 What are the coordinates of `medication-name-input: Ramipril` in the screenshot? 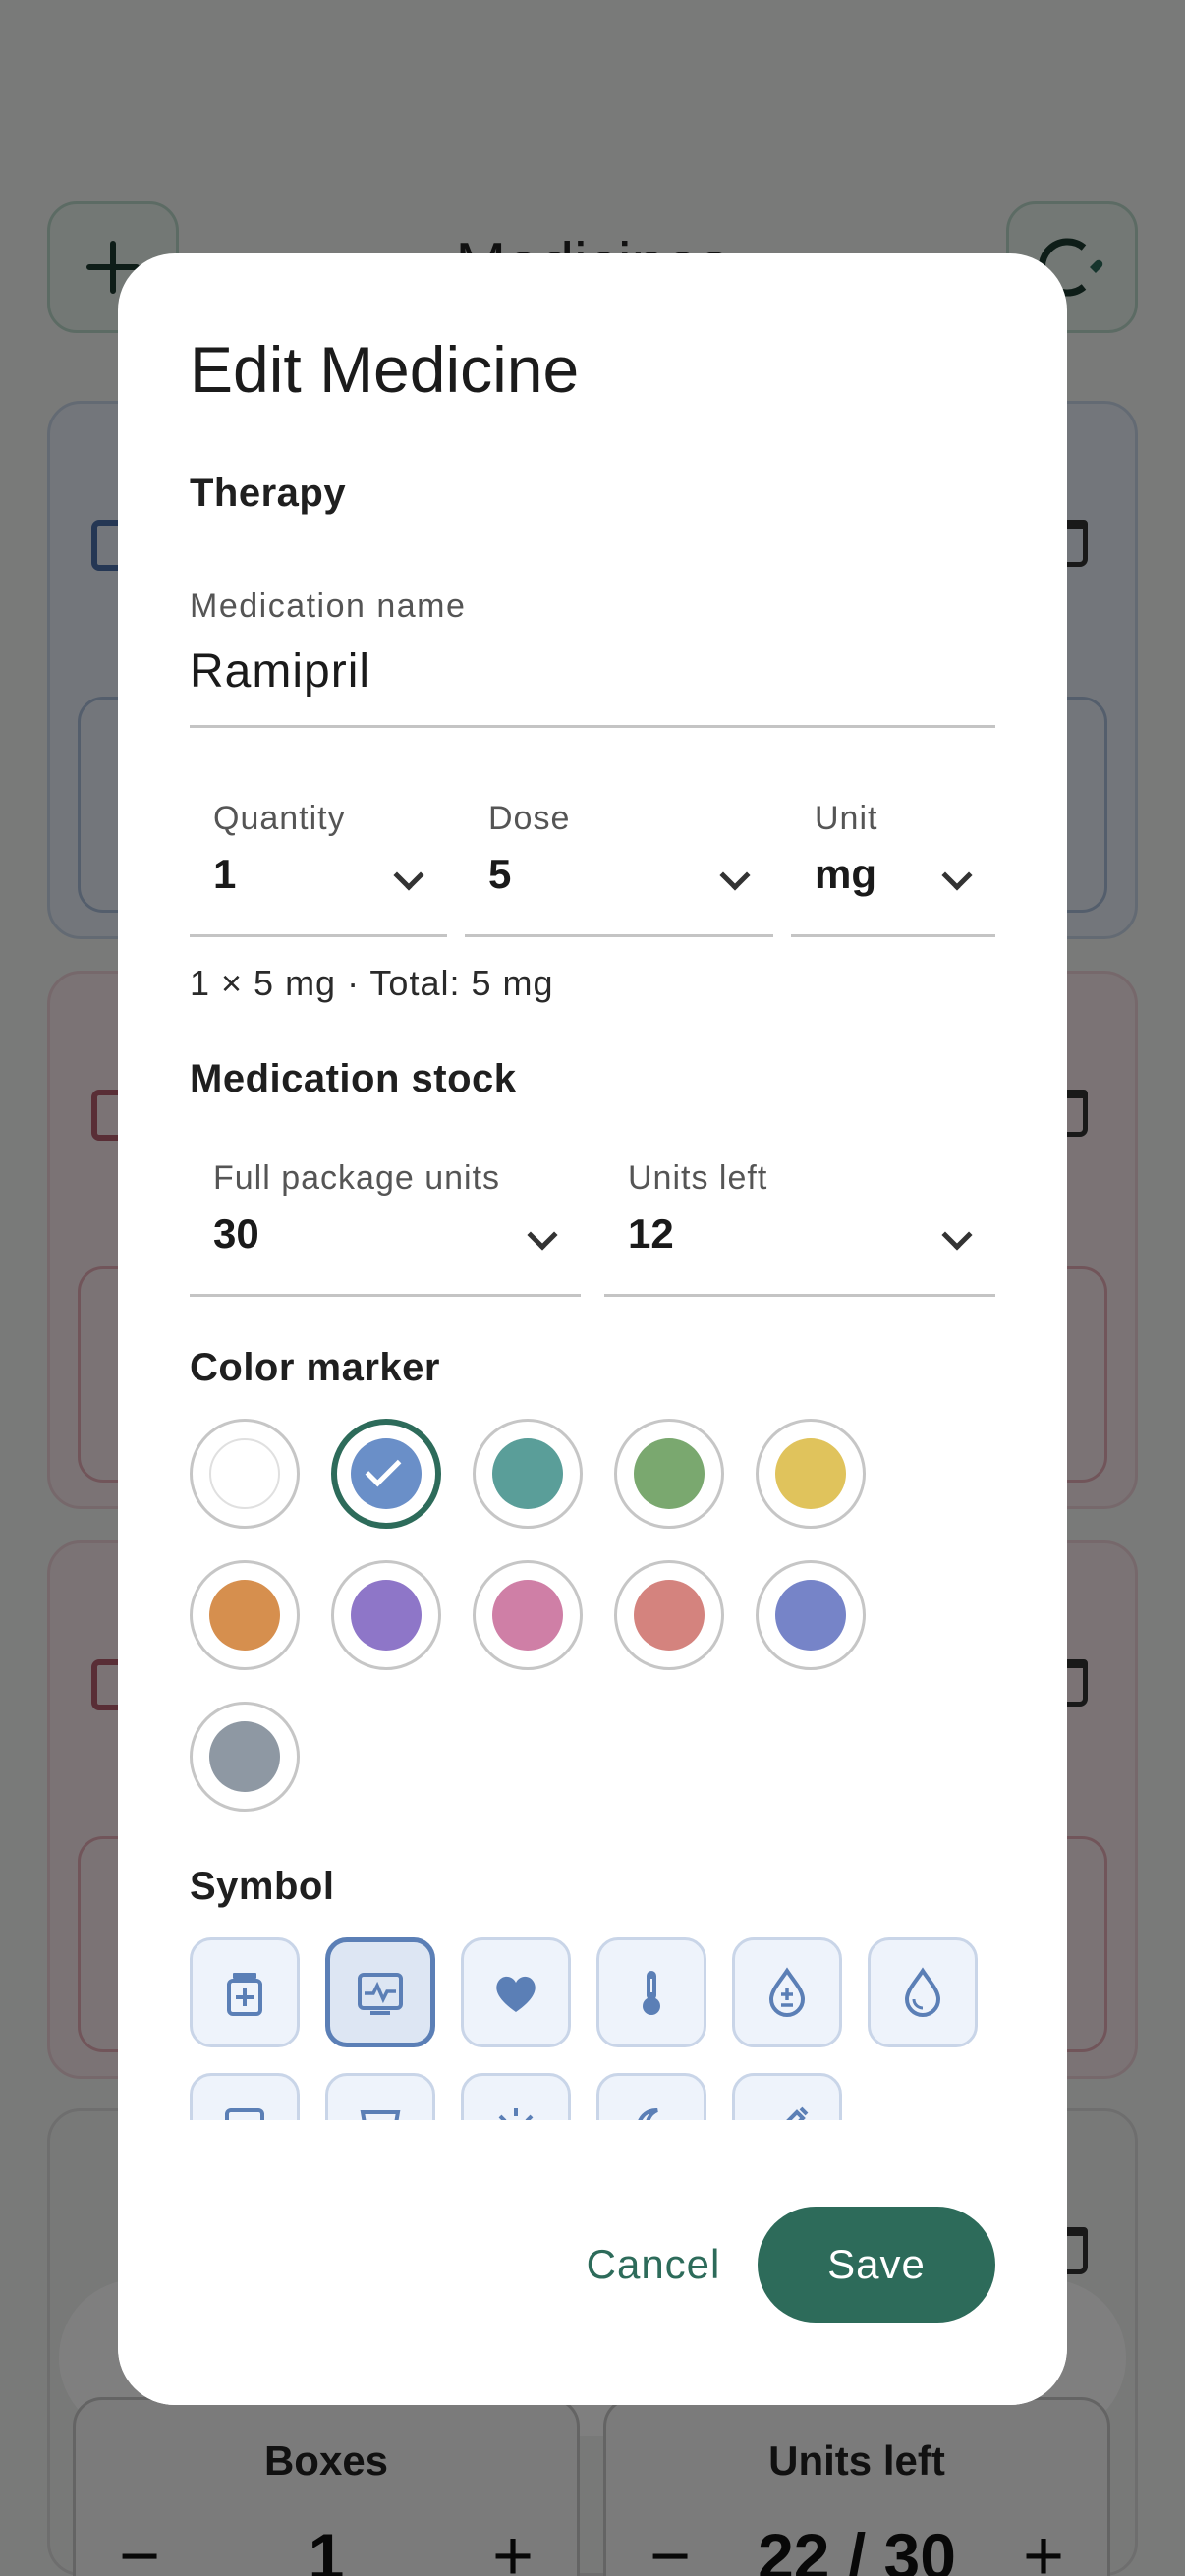 It's located at (280, 671).